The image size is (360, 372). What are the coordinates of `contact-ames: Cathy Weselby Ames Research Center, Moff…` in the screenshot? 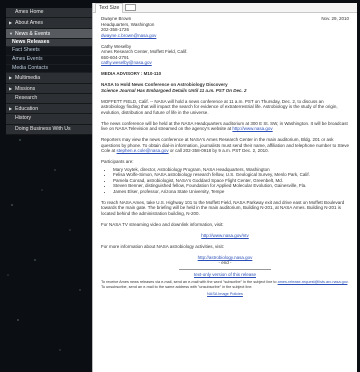 It's located at (225, 55).